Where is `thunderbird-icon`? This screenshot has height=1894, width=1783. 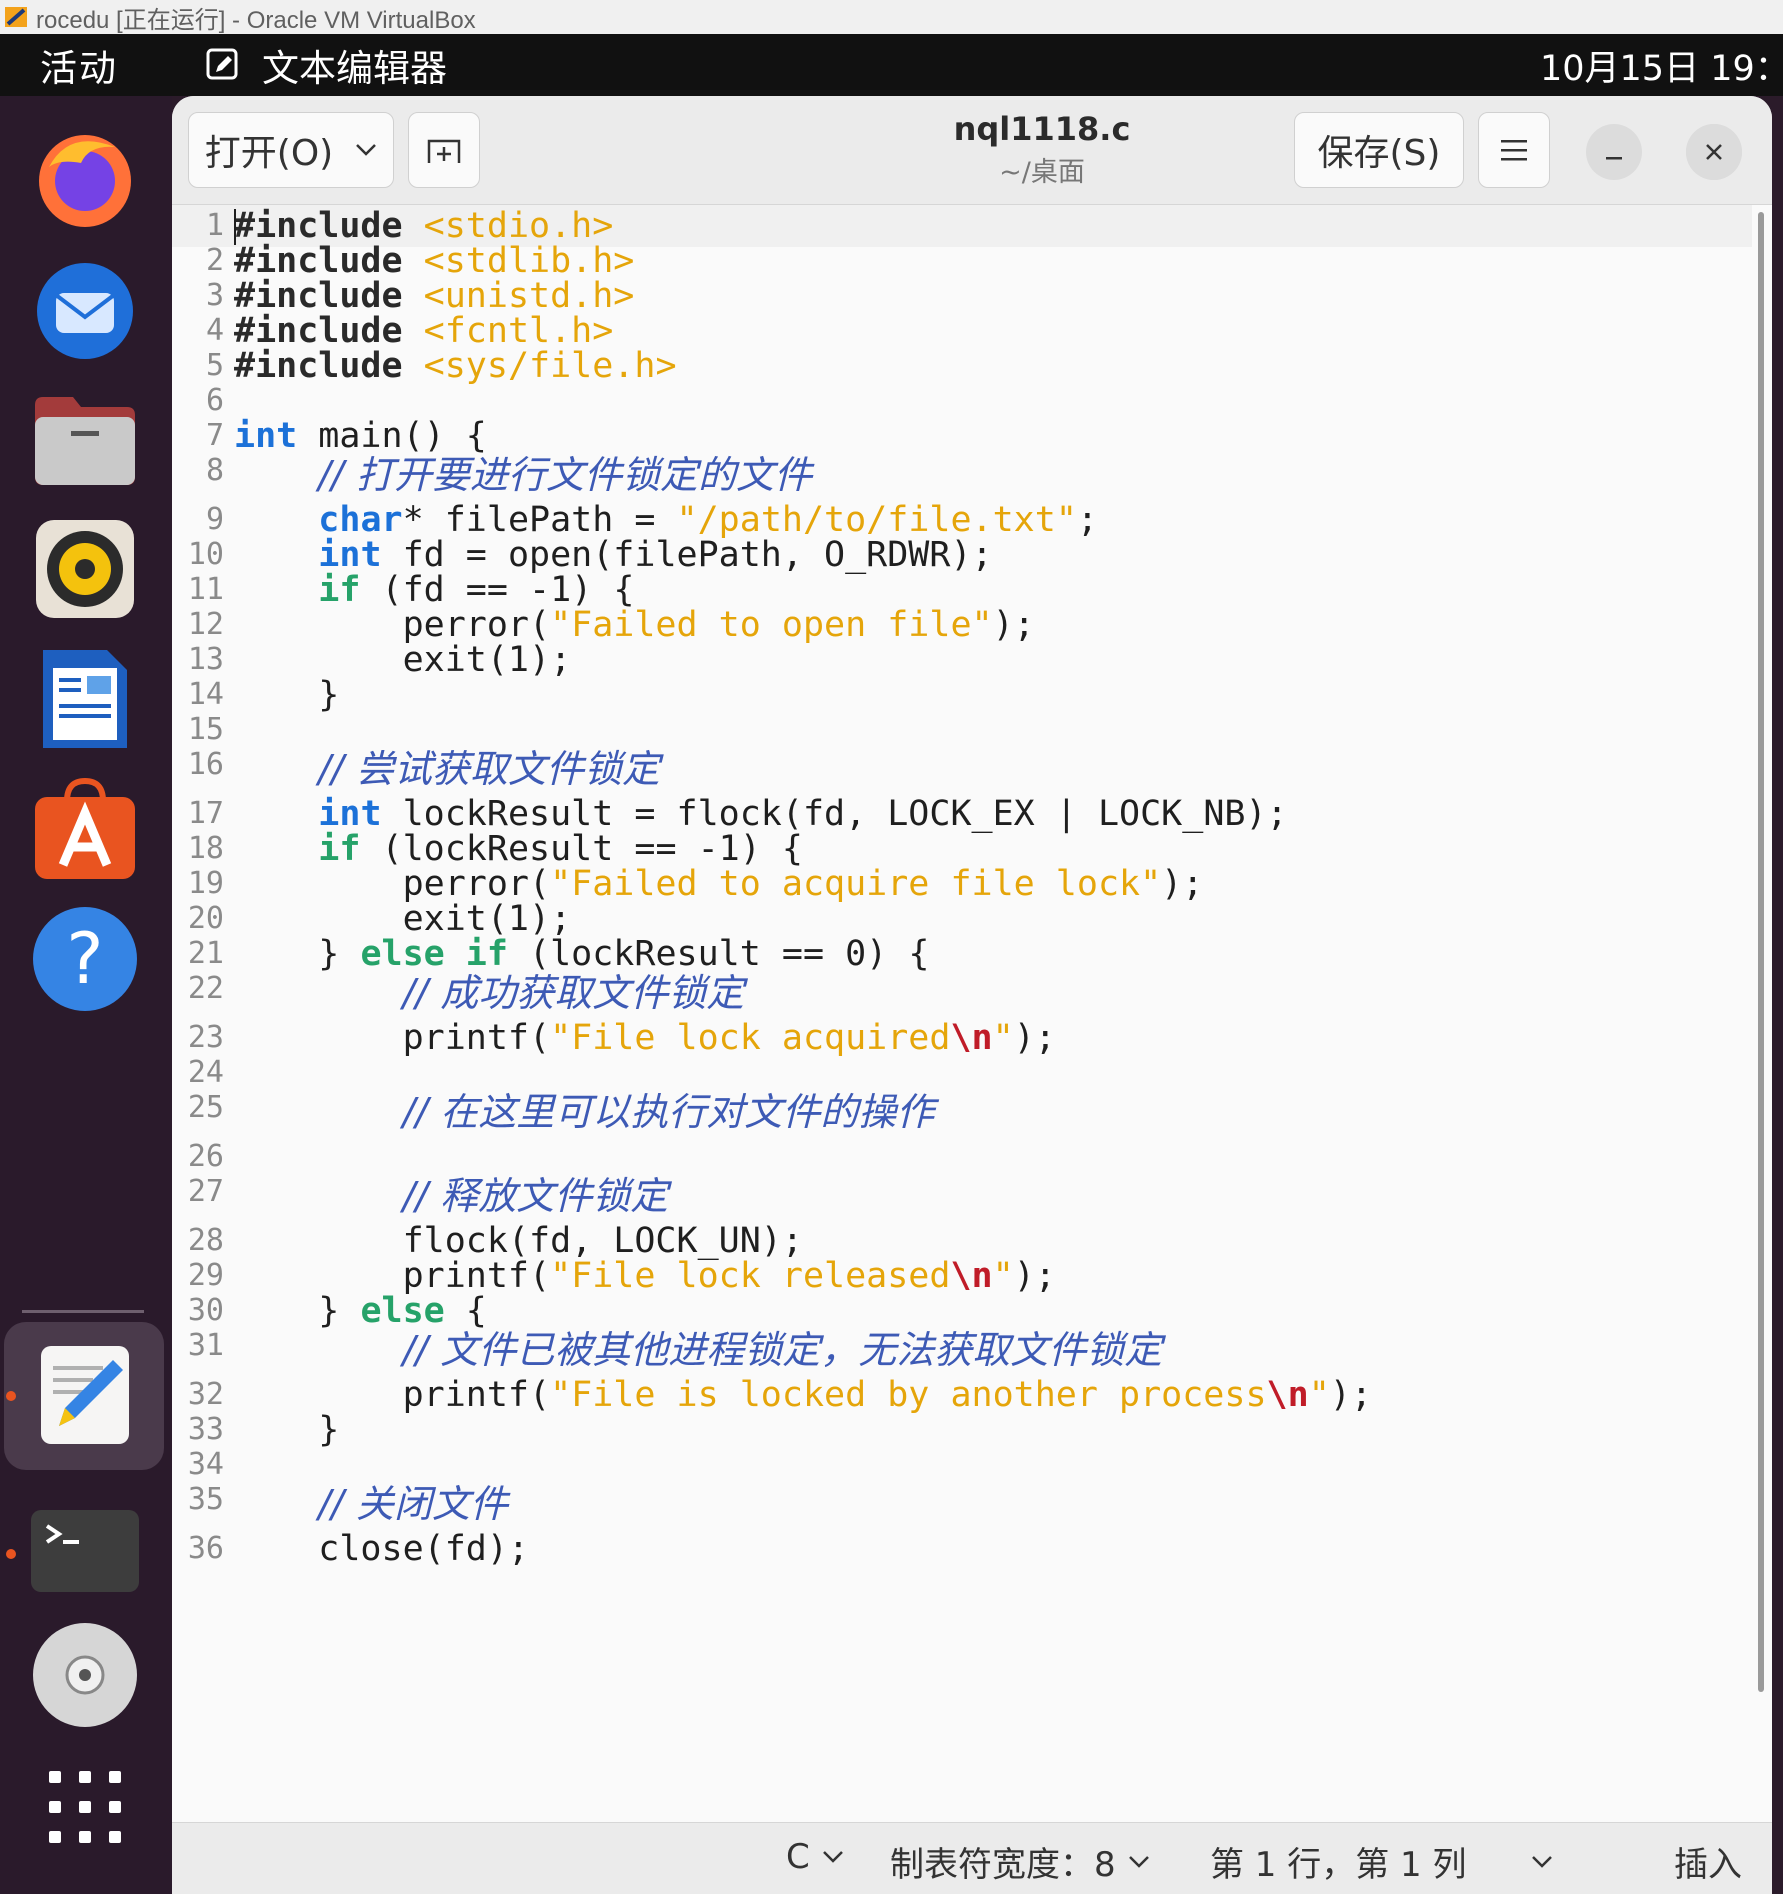
thunderbird-icon is located at coordinates (85, 309).